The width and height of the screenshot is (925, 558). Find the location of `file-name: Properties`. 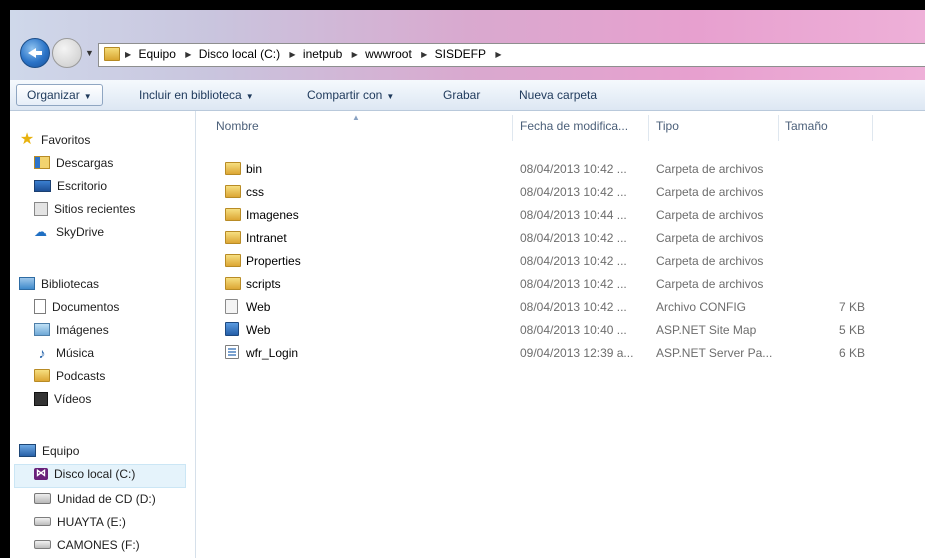

file-name: Properties is located at coordinates (273, 261).